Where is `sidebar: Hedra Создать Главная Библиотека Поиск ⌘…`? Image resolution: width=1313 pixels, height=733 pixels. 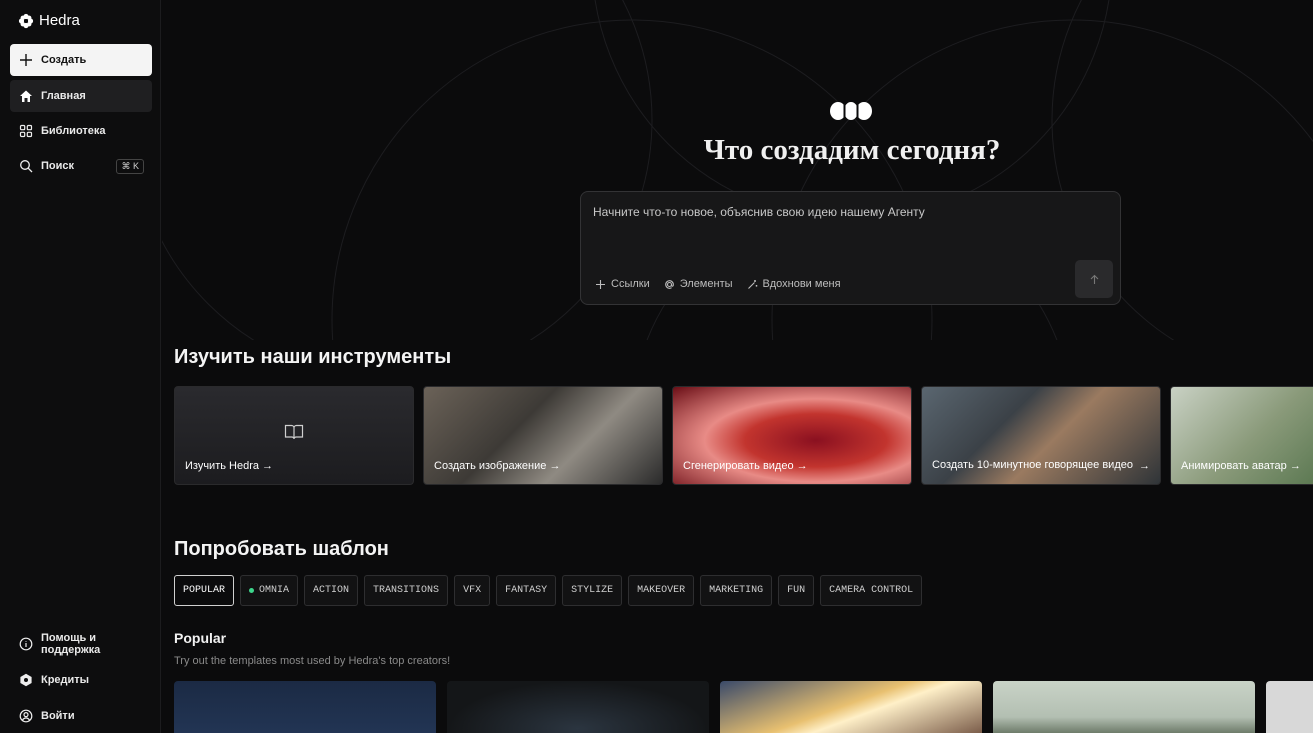 sidebar: Hedra Создать Главная Библиотека Поиск ⌘… is located at coordinates (80, 366).